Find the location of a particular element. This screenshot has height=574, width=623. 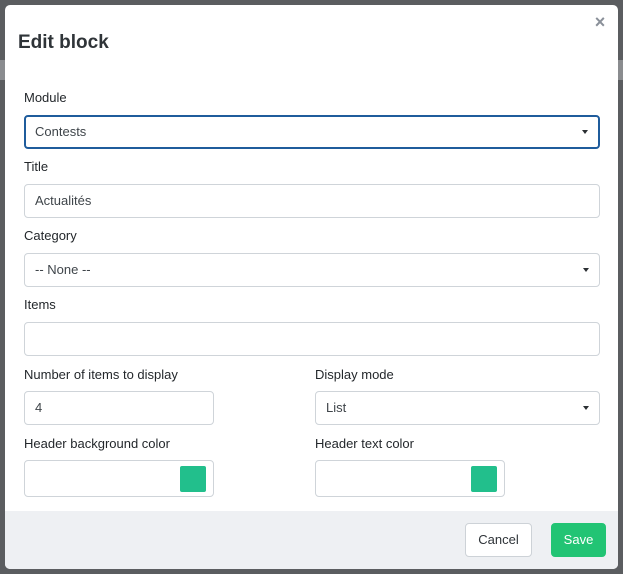

header-bg-color-label: Header background color is located at coordinates (97, 443).